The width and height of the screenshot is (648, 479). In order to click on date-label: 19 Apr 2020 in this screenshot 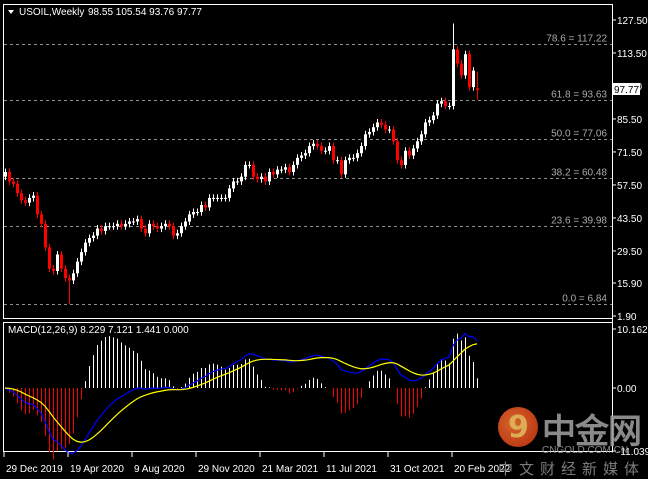, I will do `click(97, 469)`.